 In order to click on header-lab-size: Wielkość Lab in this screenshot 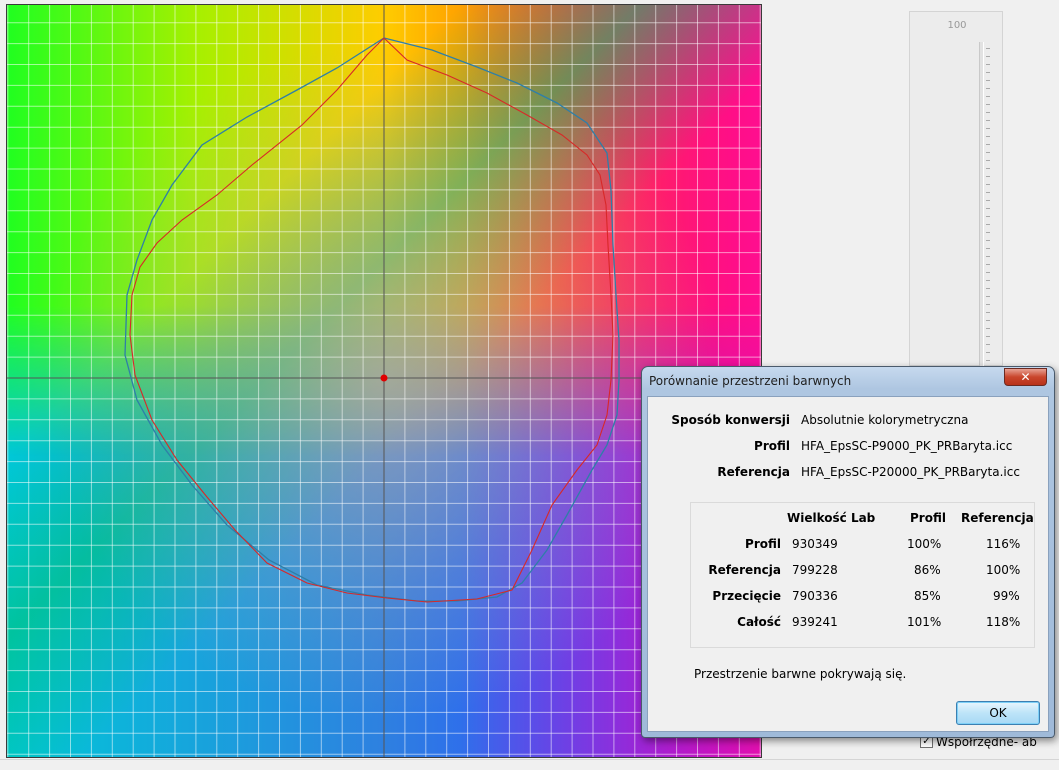, I will do `click(831, 518)`.